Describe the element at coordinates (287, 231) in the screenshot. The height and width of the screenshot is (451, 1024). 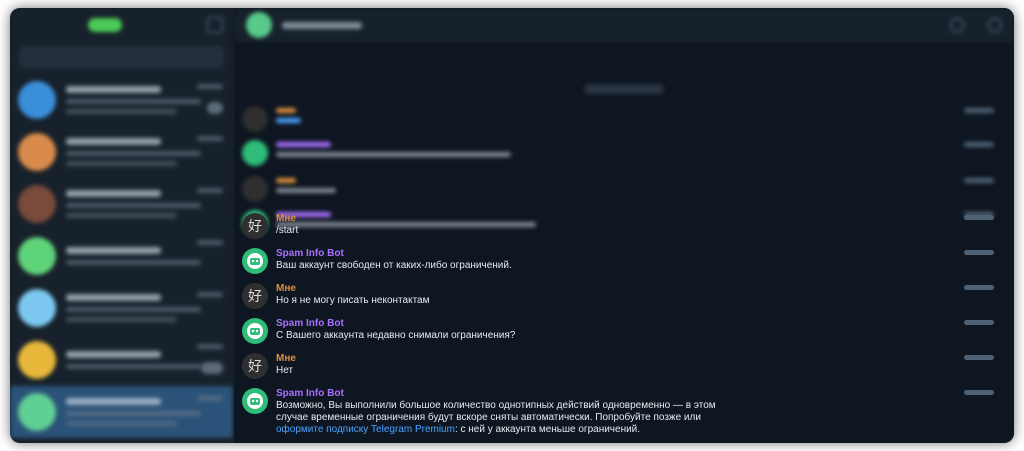
I see `bot-command: /start` at that location.